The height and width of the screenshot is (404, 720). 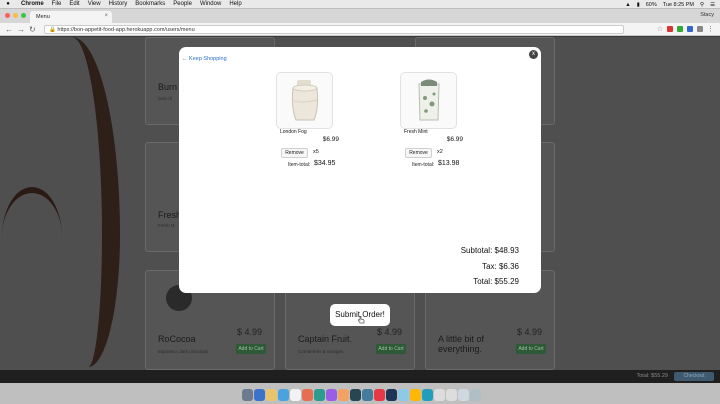 I want to click on card-title: Fresh, so click(x=170, y=215).